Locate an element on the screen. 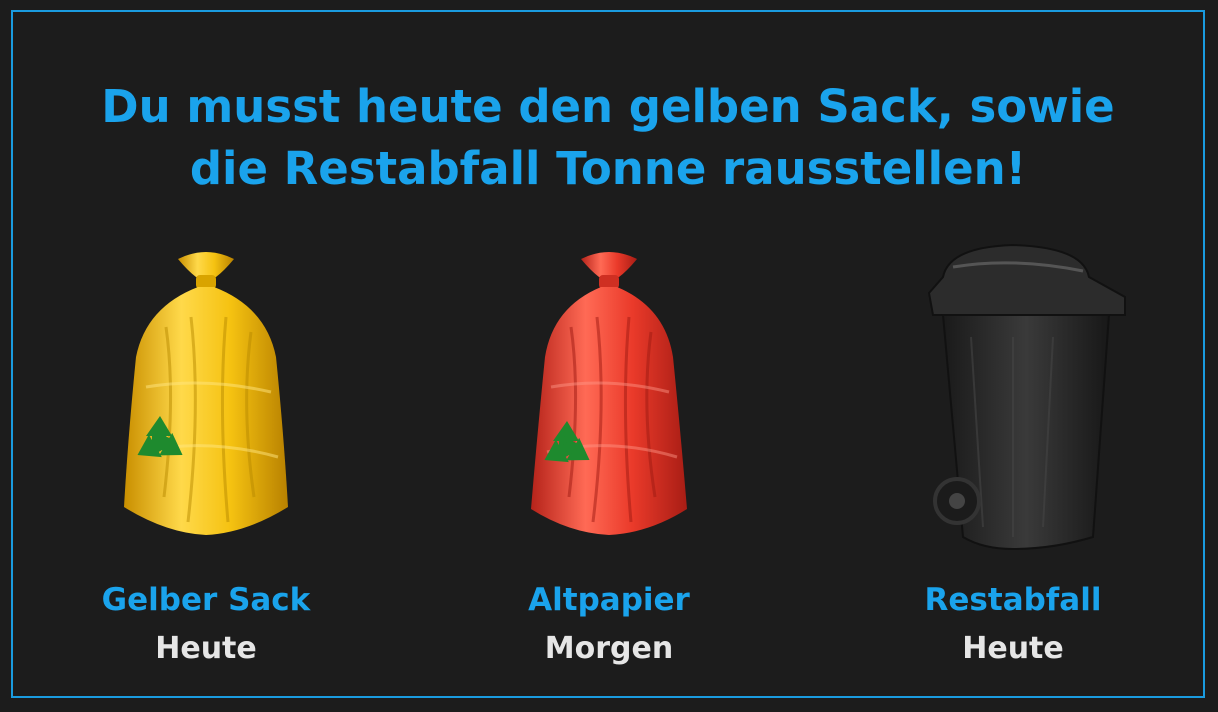 The width and height of the screenshot is (1218, 712). yellow-bag-icon is located at coordinates (206, 393).